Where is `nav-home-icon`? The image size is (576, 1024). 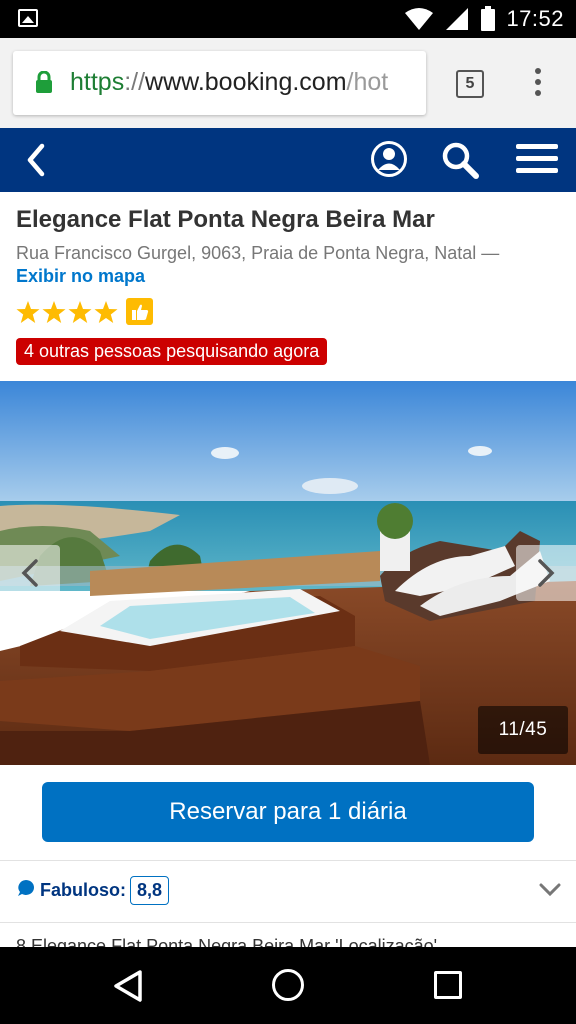 nav-home-icon is located at coordinates (288, 985).